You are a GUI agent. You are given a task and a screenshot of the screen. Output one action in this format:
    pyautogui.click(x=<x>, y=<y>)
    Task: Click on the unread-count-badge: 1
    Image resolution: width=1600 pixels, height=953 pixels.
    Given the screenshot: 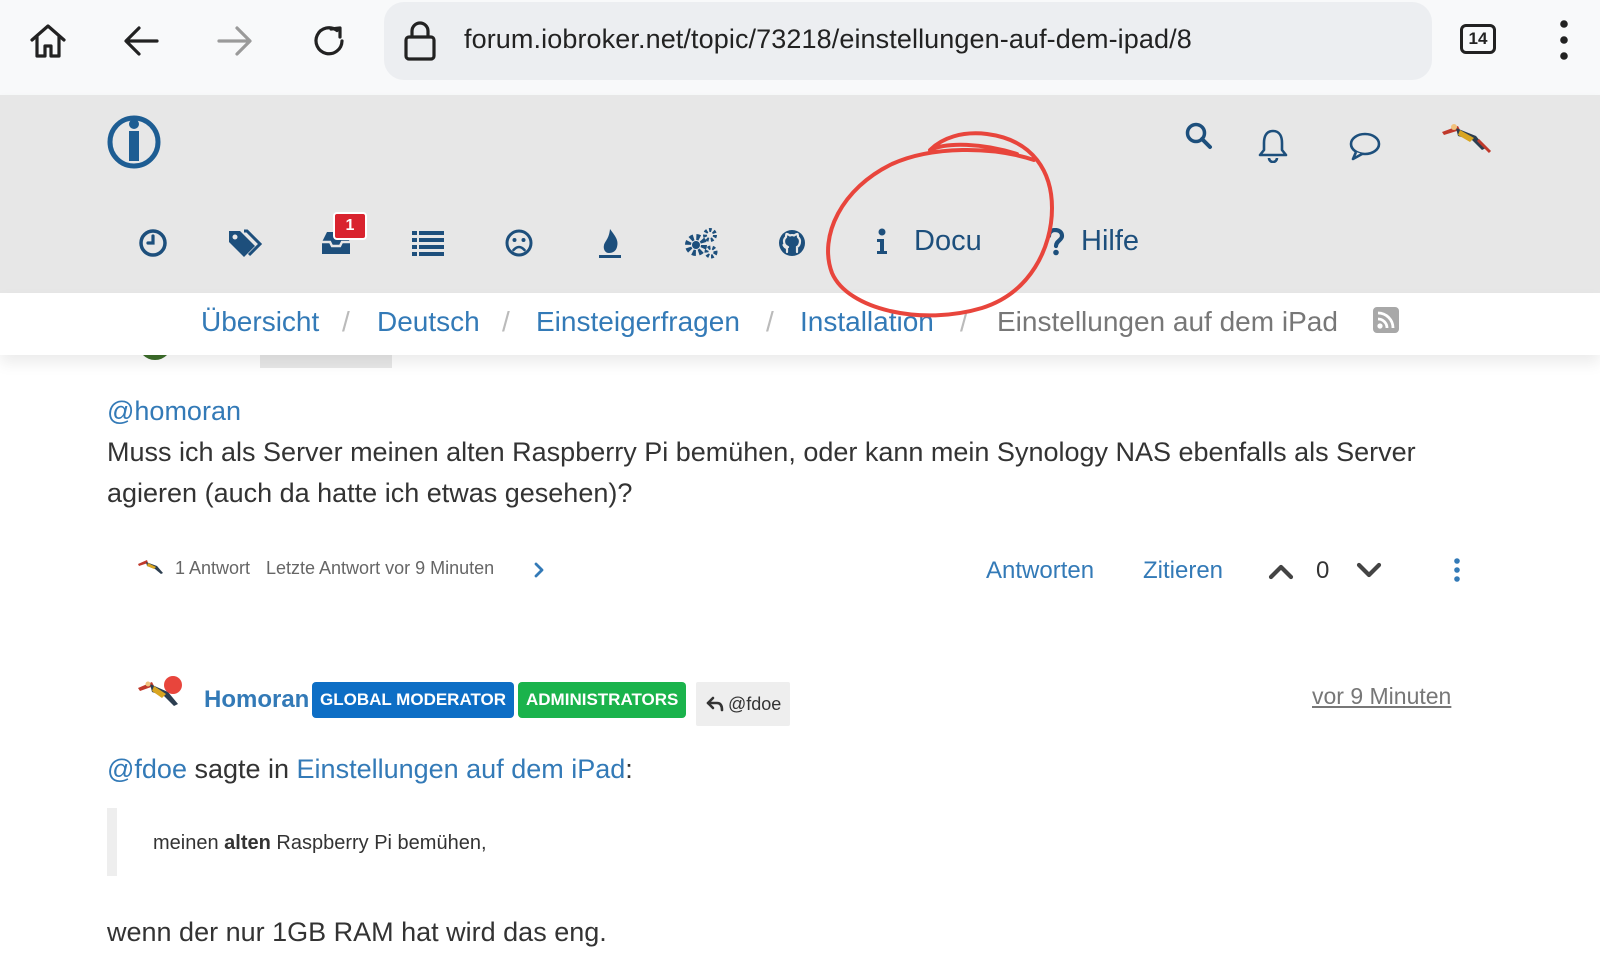 What is the action you would take?
    pyautogui.click(x=350, y=226)
    